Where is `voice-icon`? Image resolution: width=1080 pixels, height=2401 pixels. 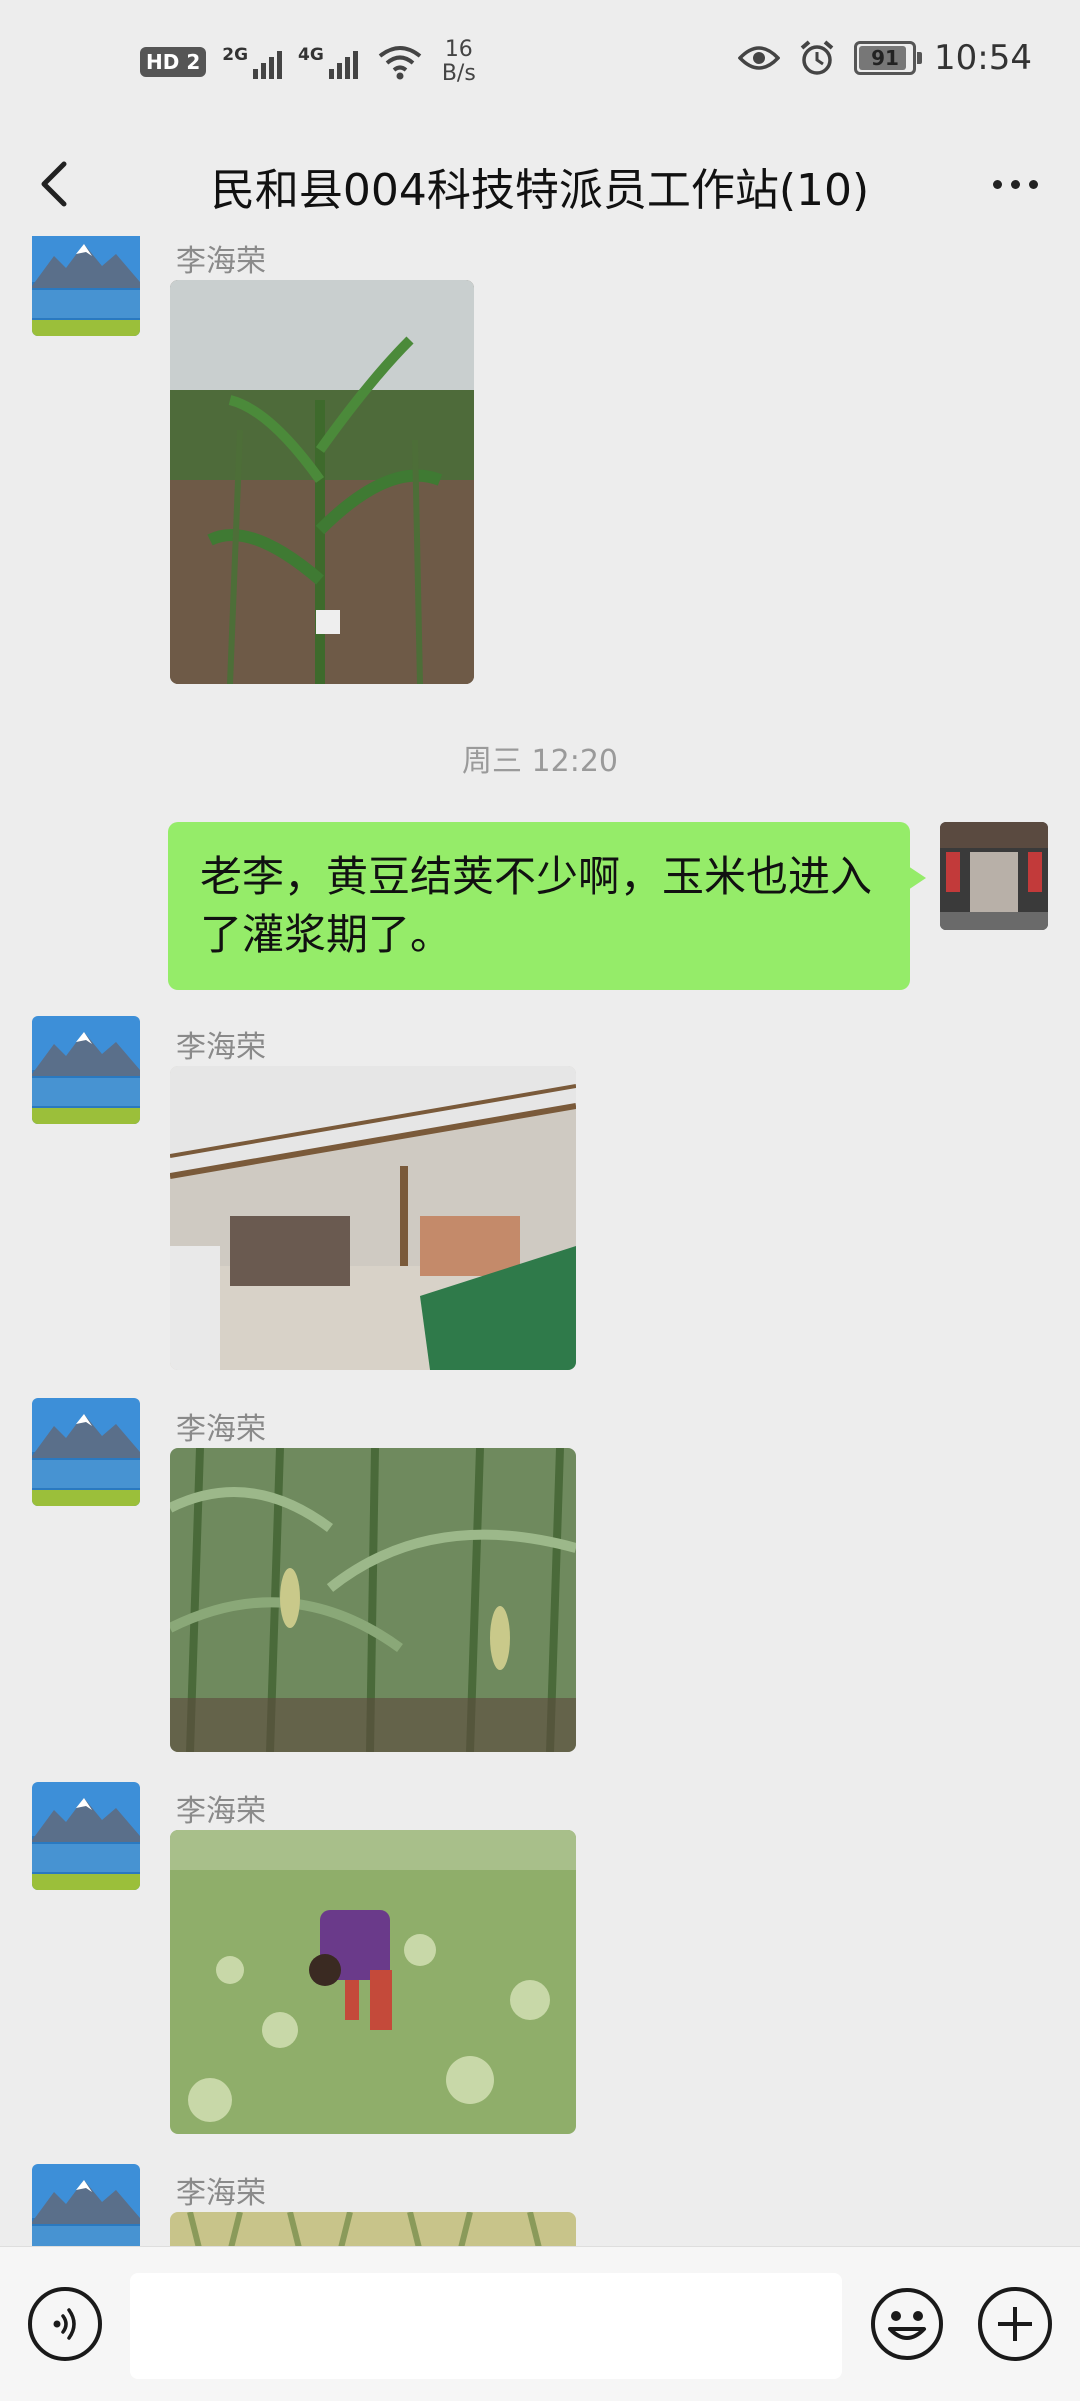 voice-icon is located at coordinates (64, 2324).